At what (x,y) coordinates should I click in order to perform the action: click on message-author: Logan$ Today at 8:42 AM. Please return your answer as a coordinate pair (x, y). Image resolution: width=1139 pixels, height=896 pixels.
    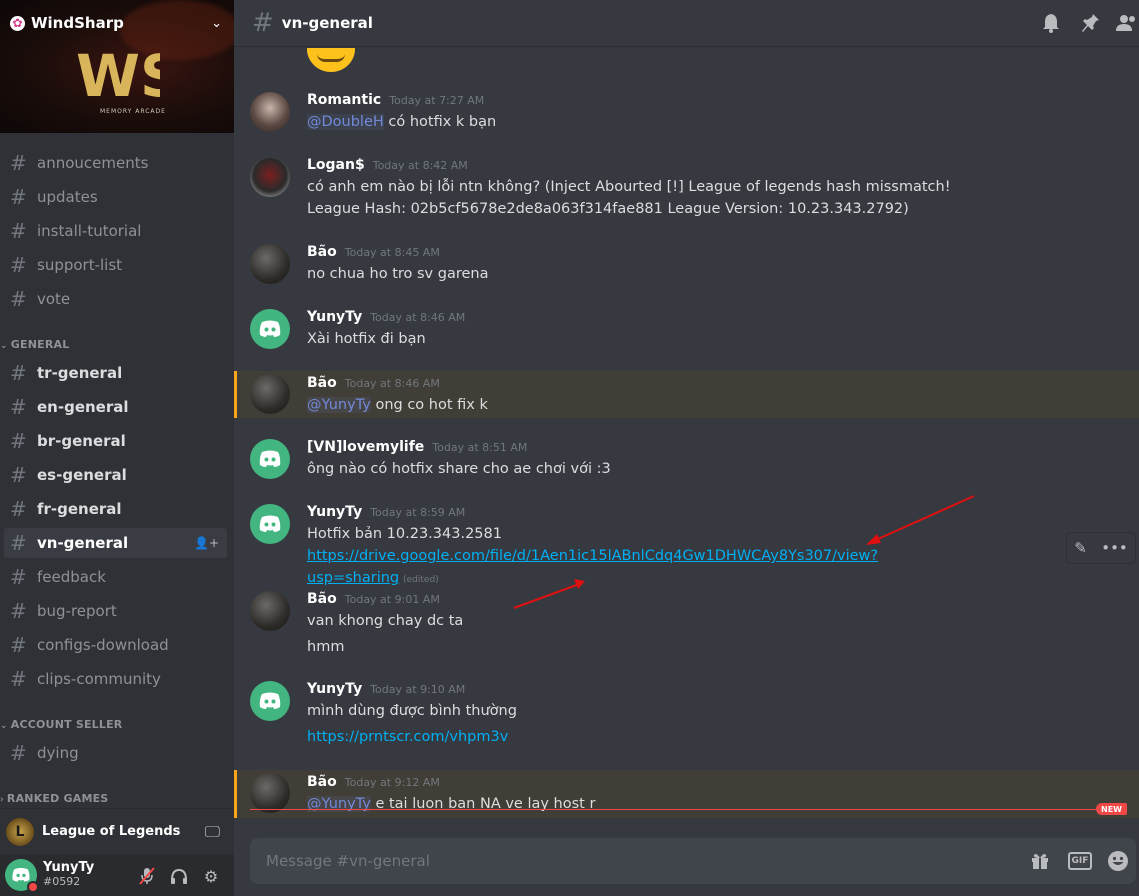
    Looking at the image, I should click on (387, 165).